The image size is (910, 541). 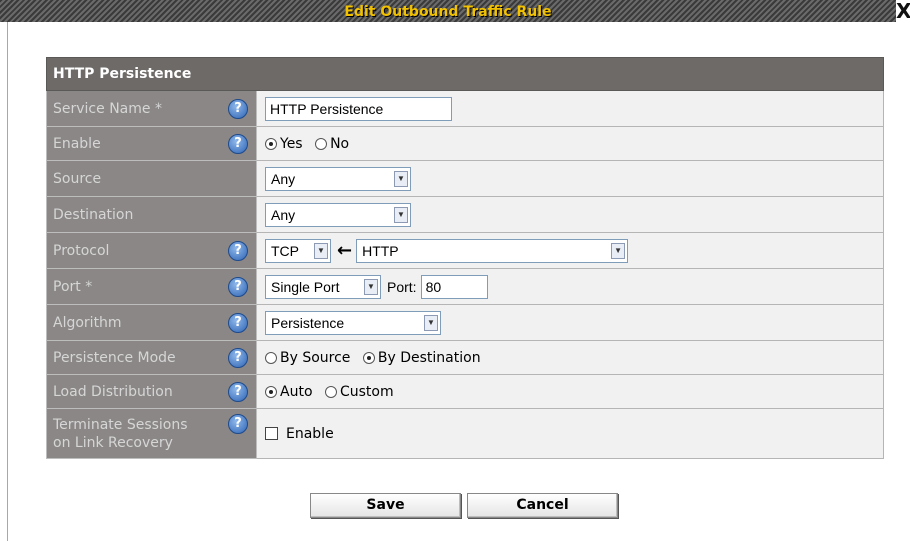 I want to click on enable-label: Enable, so click(x=77, y=143).